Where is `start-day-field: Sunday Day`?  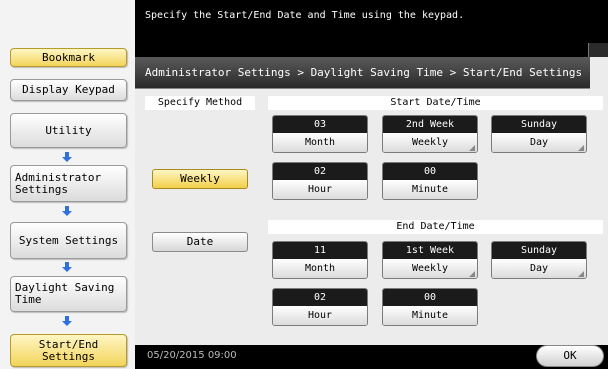
start-day-field: Sunday Day is located at coordinates (539, 134).